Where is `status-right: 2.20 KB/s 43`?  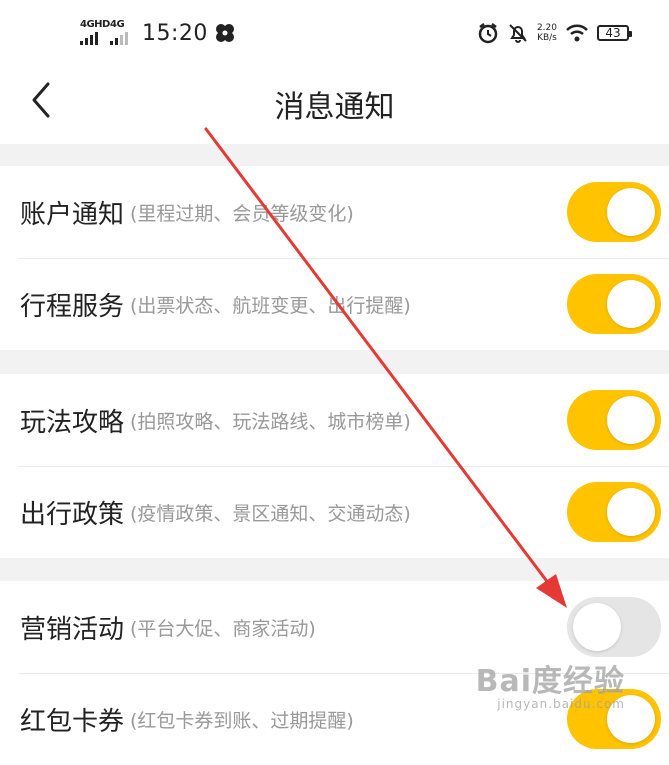 status-right: 2.20 KB/s 43 is located at coordinates (554, 33).